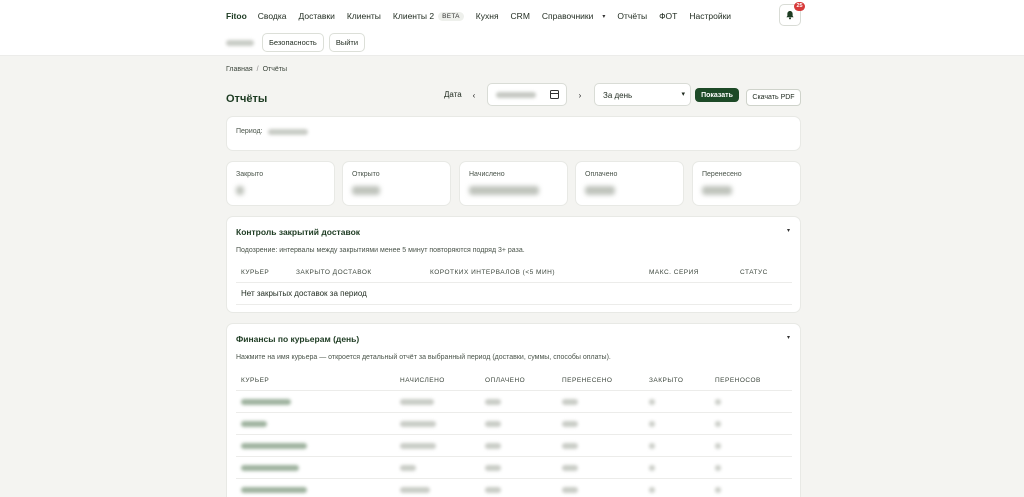 This screenshot has height=497, width=1024. Describe the element at coordinates (513, 133) in the screenshot. I see `period-card: Период:` at that location.